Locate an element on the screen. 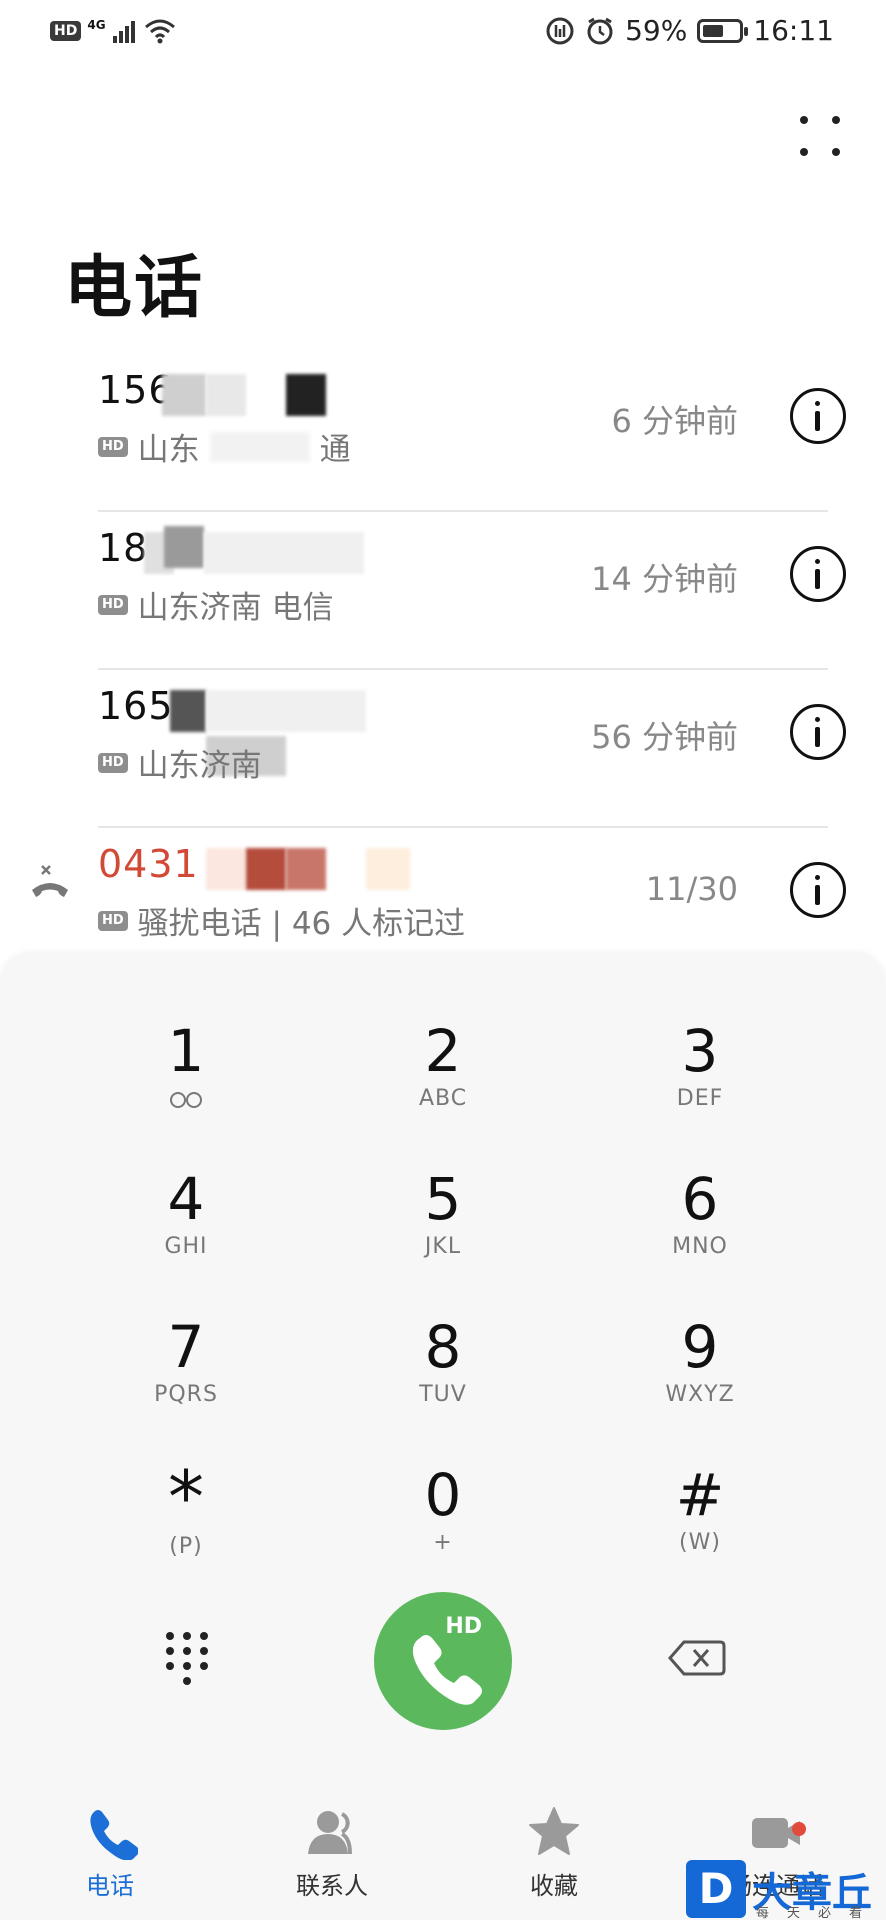  key-digit: 8 is located at coordinates (443, 1347).